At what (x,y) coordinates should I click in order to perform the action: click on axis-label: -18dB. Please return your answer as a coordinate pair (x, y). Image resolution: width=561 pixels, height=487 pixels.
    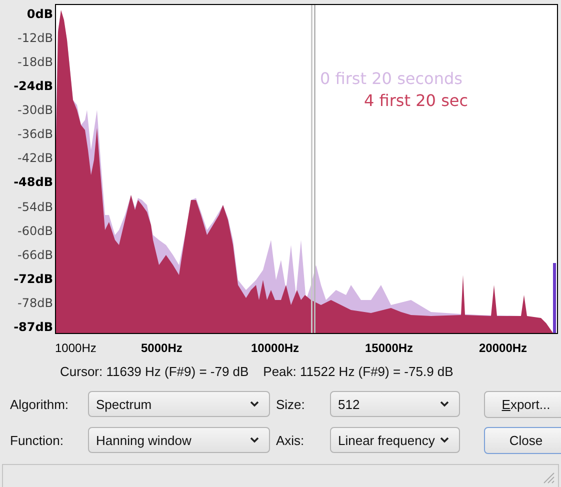
    Looking at the image, I should click on (35, 62).